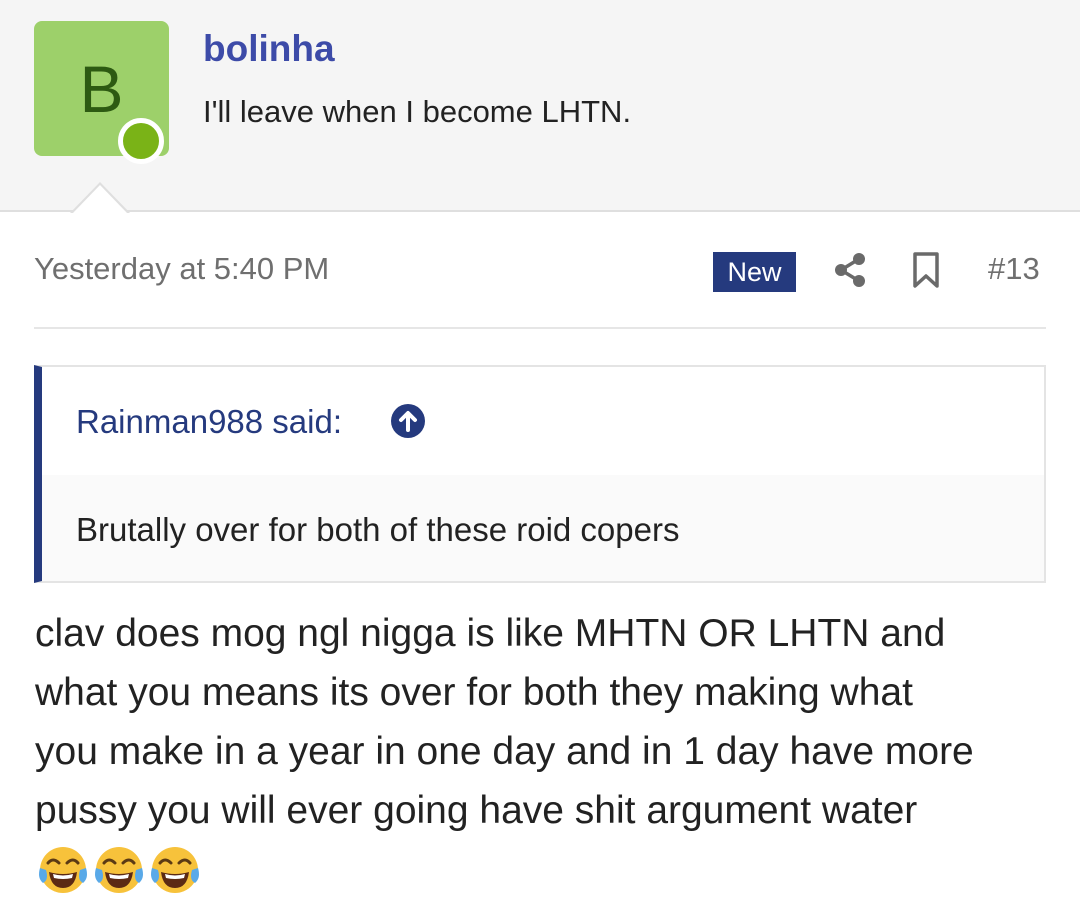 Image resolution: width=1080 pixels, height=911 pixels. Describe the element at coordinates (181, 269) in the screenshot. I see `post-timestamp: Yesterday at 5:40 PM` at that location.